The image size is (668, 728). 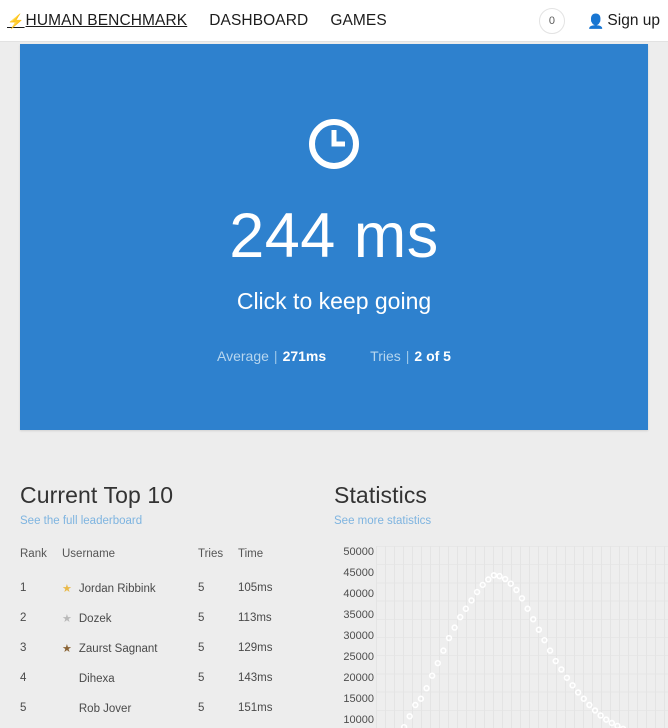 I want to click on cell-time: 151ms, so click(x=255, y=708).